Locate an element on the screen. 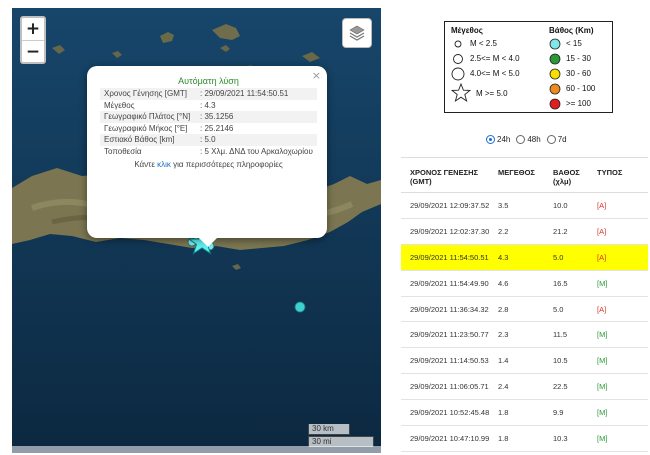 This screenshot has height=455, width=650. legend-depth-label: 15 - 30 is located at coordinates (578, 58).